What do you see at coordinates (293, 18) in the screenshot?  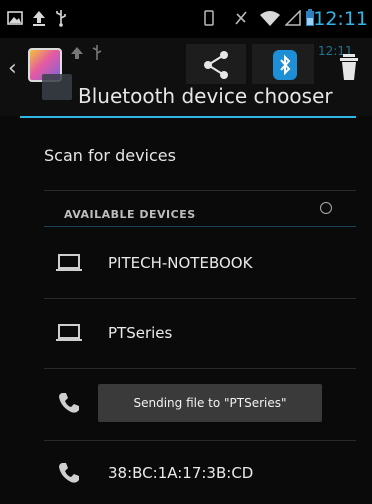 I see `signal-icon` at bounding box center [293, 18].